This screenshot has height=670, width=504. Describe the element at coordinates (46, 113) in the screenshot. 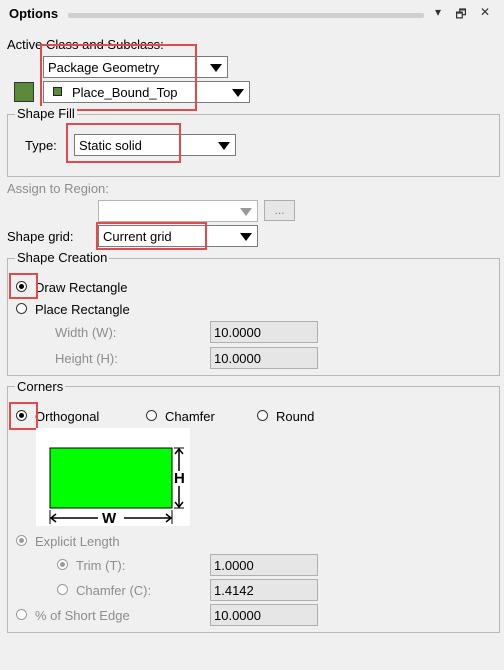

I see `shape-fill-title: Shape Fill` at that location.